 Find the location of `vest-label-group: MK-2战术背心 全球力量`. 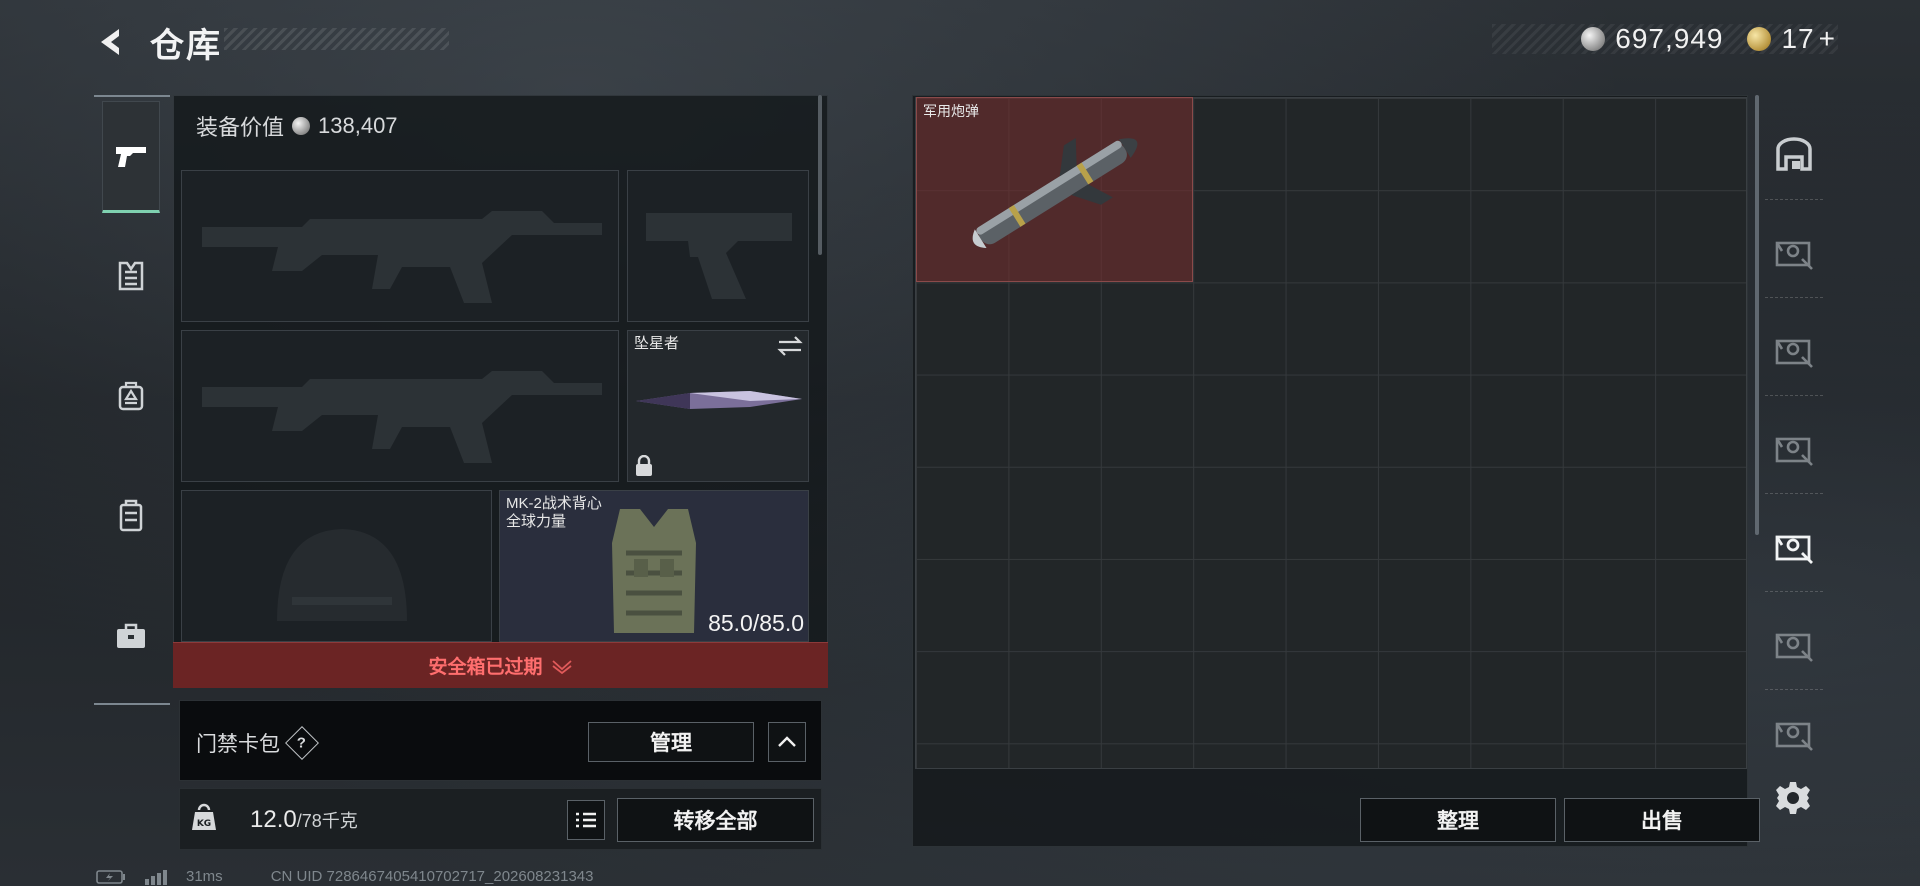

vest-label-group: MK-2战术背心 全球力量 is located at coordinates (554, 513).